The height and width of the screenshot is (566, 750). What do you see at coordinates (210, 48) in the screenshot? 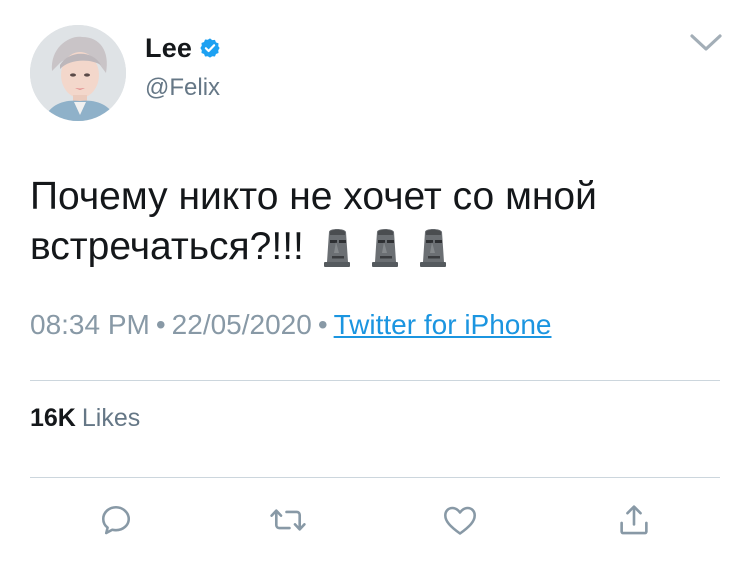
I see `verified-badge-icon` at bounding box center [210, 48].